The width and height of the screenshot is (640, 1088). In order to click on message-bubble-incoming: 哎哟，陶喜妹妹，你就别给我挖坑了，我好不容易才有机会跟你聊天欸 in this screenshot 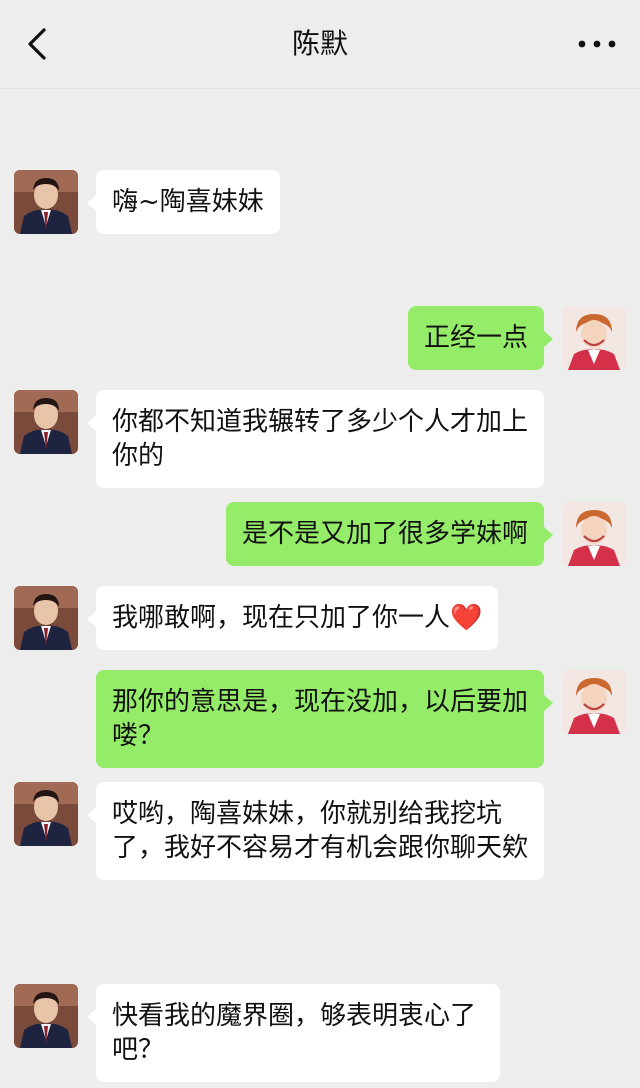, I will do `click(315, 831)`.